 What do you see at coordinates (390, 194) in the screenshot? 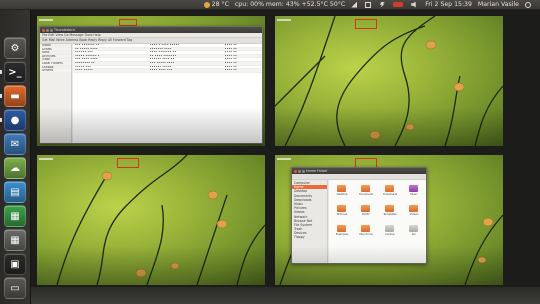
I see `folder-label: Downloads` at bounding box center [390, 194].